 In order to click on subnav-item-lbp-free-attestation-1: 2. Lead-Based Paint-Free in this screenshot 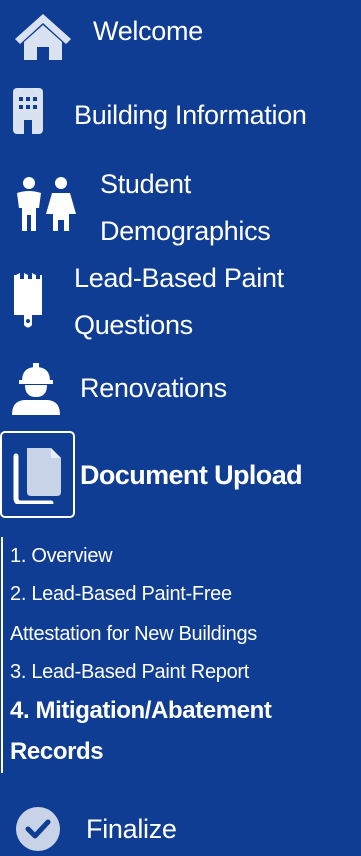, I will do `click(121, 594)`.